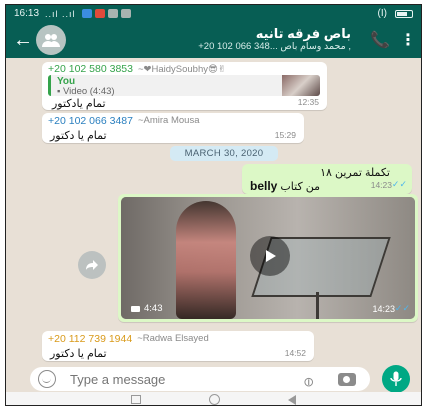  I want to click on message-text-line2: belly من كتاب, so click(285, 186).